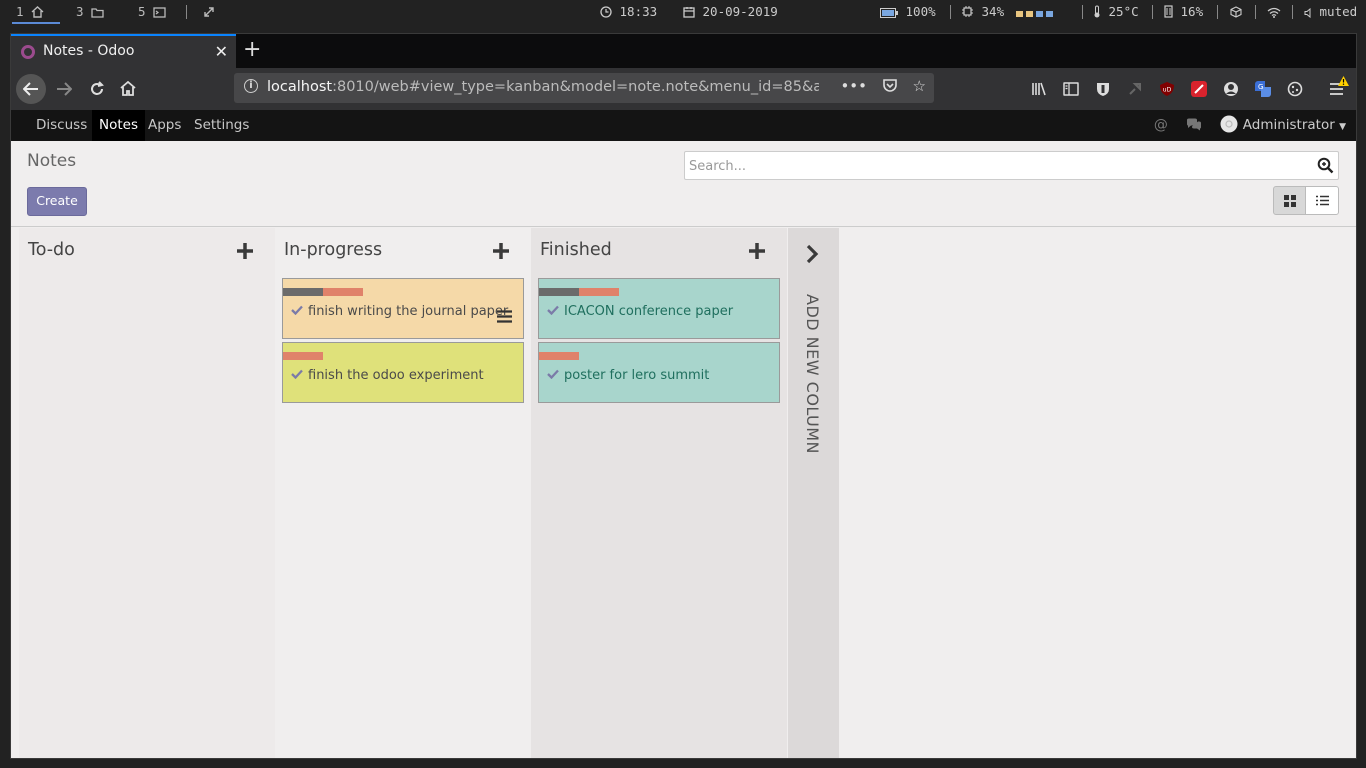 This screenshot has height=768, width=1366. Describe the element at coordinates (152, 12) in the screenshot. I see `workspace-5: 5` at that location.